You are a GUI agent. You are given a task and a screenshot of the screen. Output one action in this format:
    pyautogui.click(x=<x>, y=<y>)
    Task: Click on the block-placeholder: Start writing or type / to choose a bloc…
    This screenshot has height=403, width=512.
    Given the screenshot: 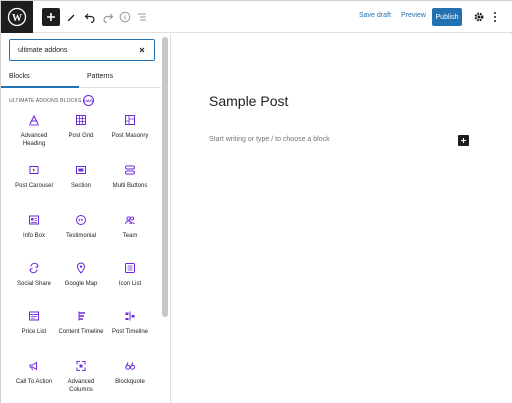 What is the action you would take?
    pyautogui.click(x=269, y=139)
    